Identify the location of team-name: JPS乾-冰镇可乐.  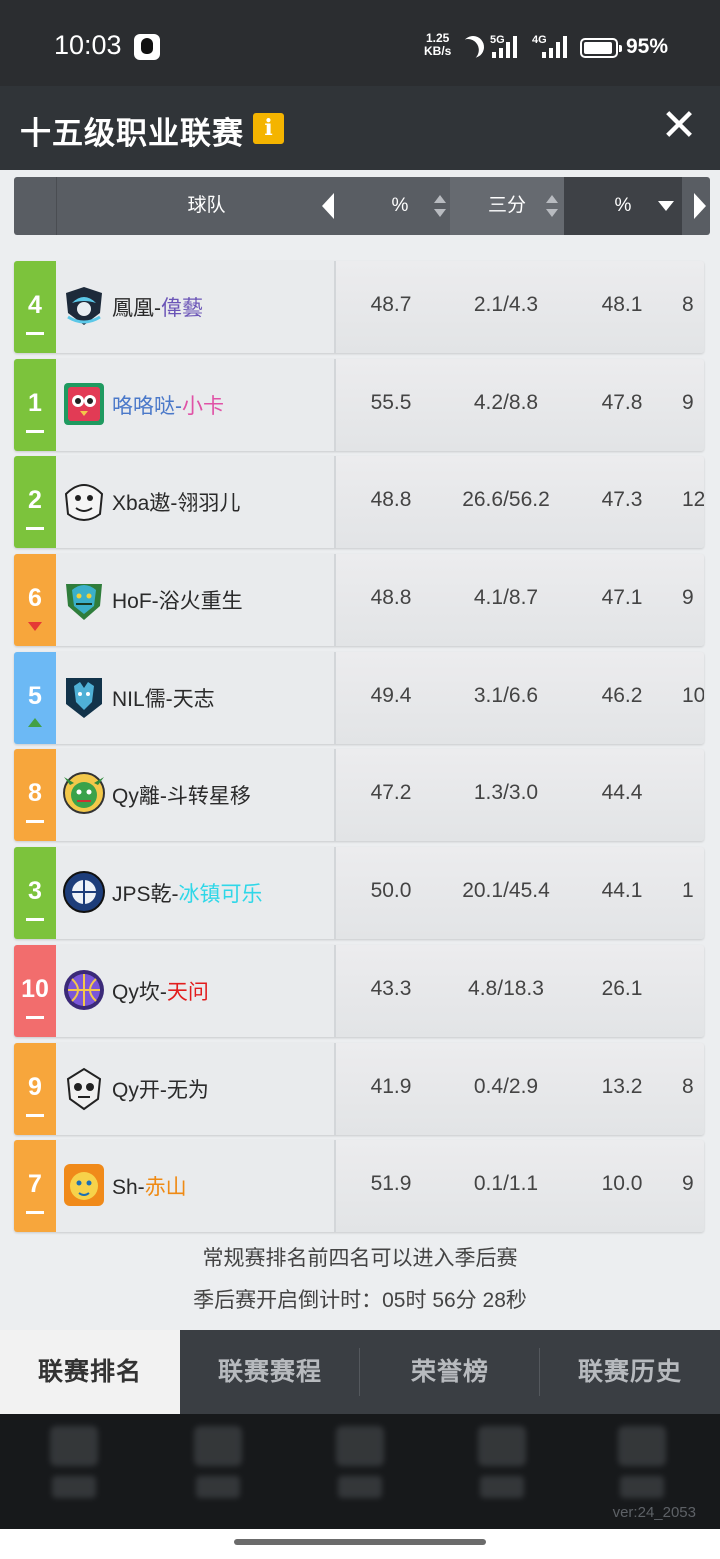
(187, 893).